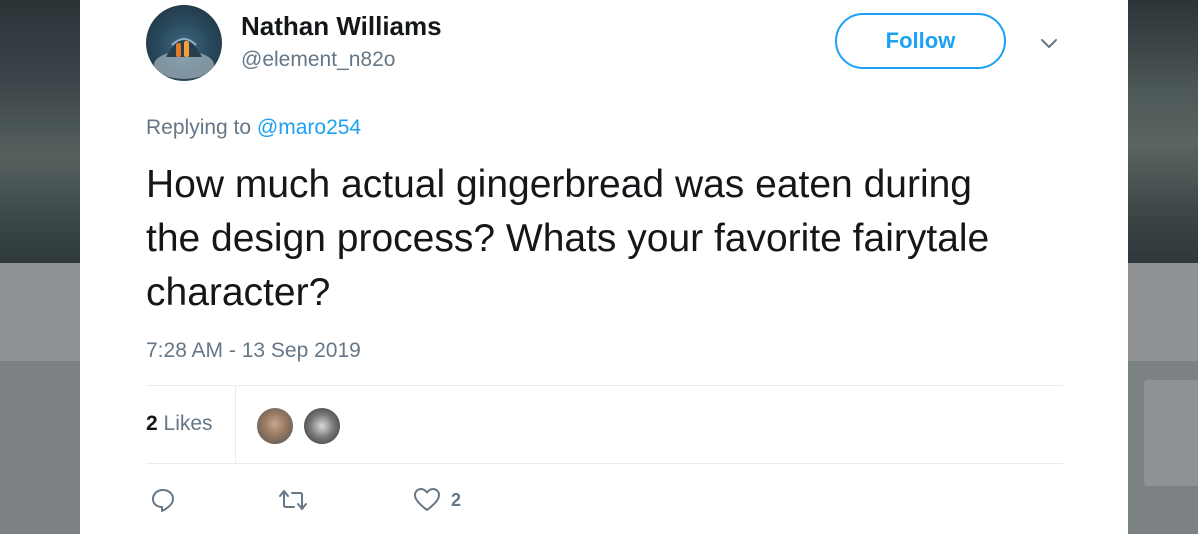 The height and width of the screenshot is (534, 1198). I want to click on author-name: Nathan Williams, so click(341, 26).